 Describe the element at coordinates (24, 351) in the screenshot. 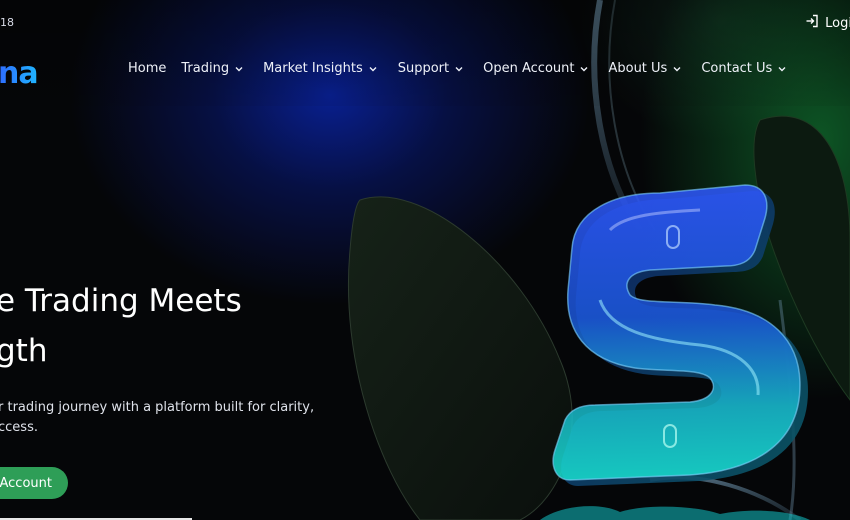

I see `hero-title-line-2: gth` at that location.